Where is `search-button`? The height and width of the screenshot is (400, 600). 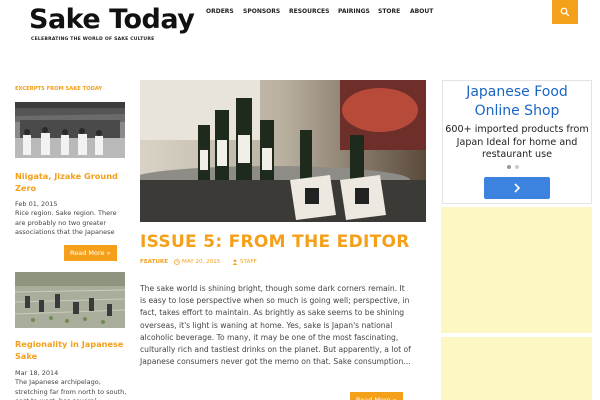
search-button is located at coordinates (565, 12).